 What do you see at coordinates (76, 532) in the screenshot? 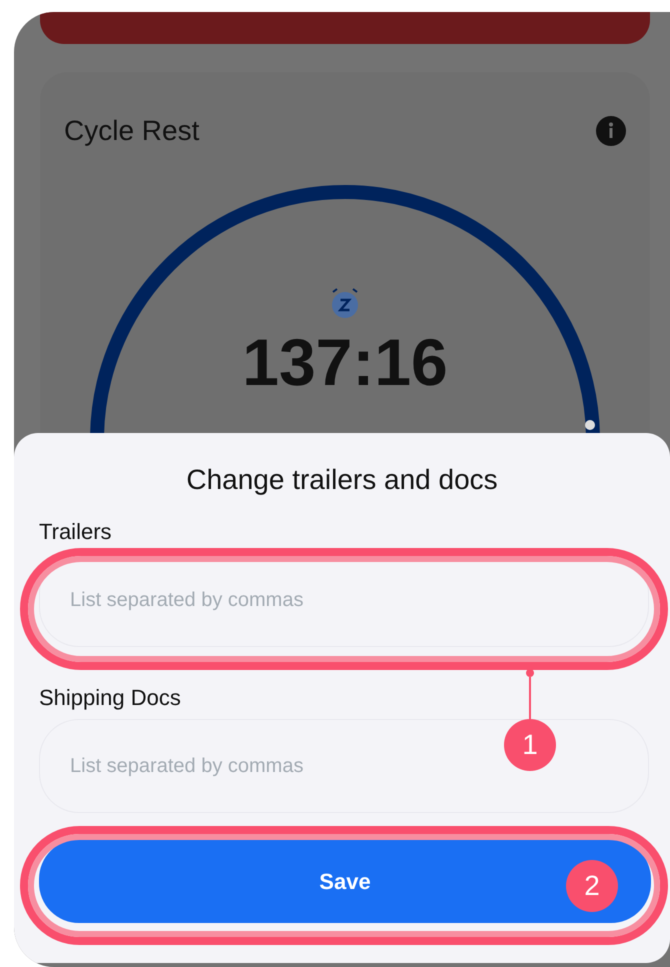
I see `field-label: Trailers` at bounding box center [76, 532].